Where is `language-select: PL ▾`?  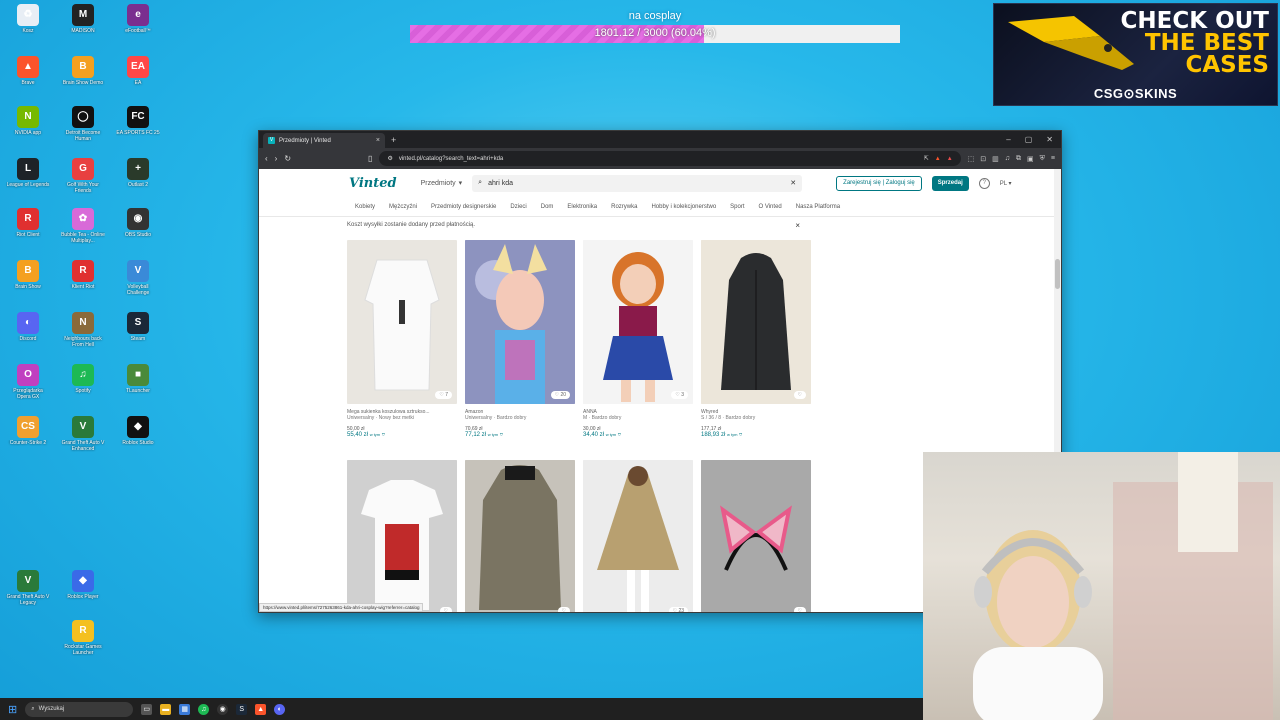 language-select: PL ▾ is located at coordinates (1006, 183).